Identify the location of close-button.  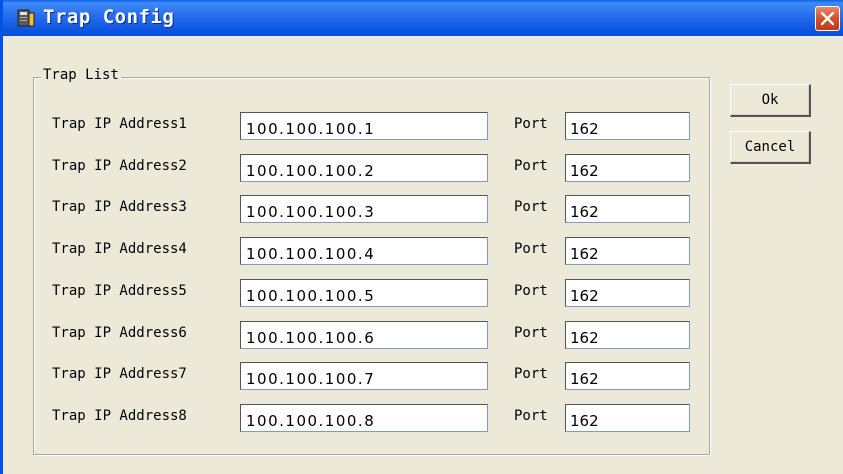
(827, 18).